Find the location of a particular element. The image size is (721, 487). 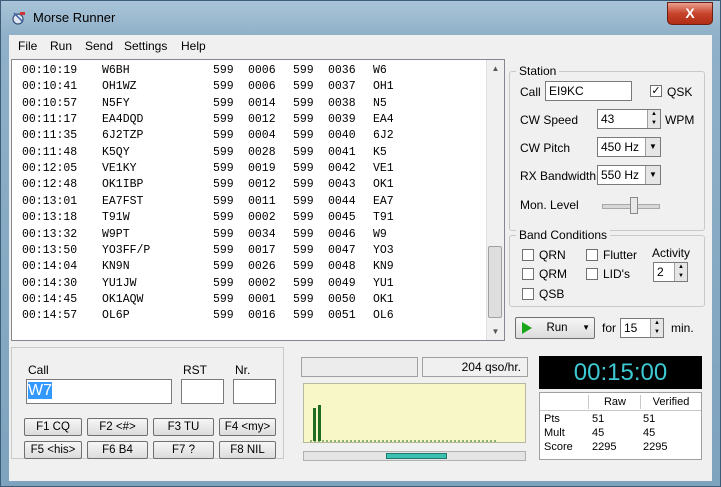

qrm-label: QRM is located at coordinates (553, 274).